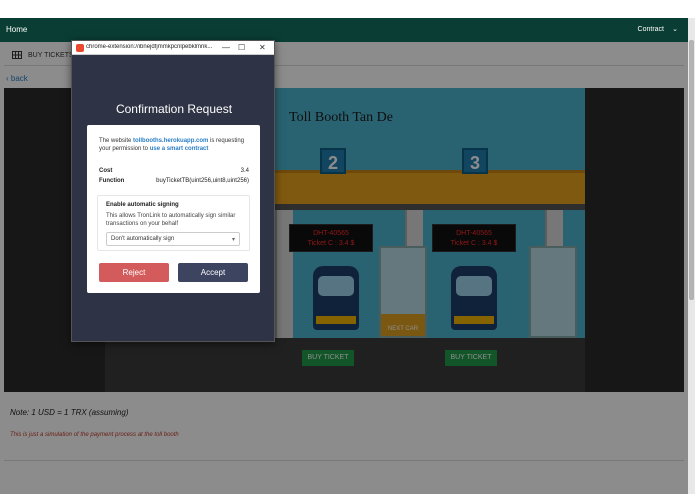 The width and height of the screenshot is (695, 494). I want to click on smart-contract-link: use a smart contract, so click(179, 149).